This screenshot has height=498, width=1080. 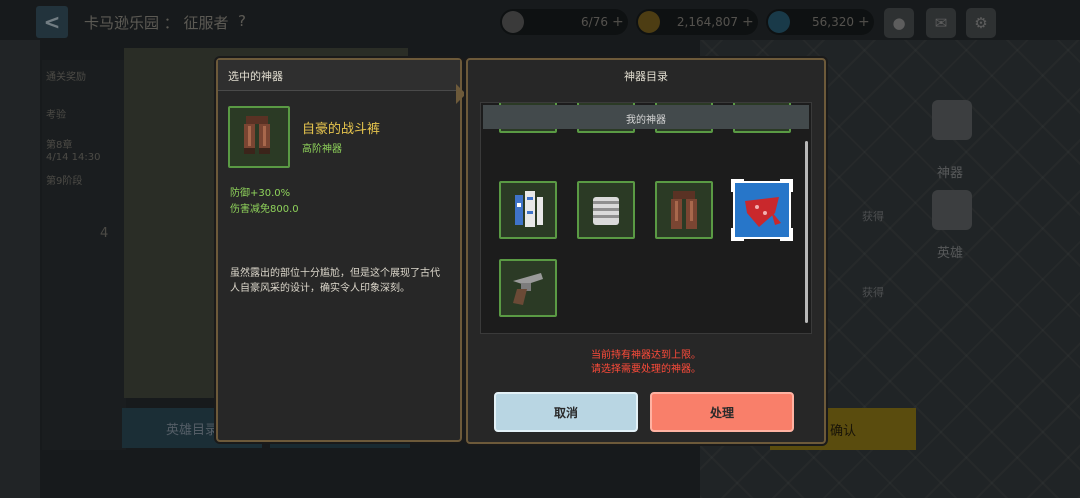 What do you see at coordinates (260, 193) in the screenshot?
I see `defense-stat: 防御+30.0%` at bounding box center [260, 193].